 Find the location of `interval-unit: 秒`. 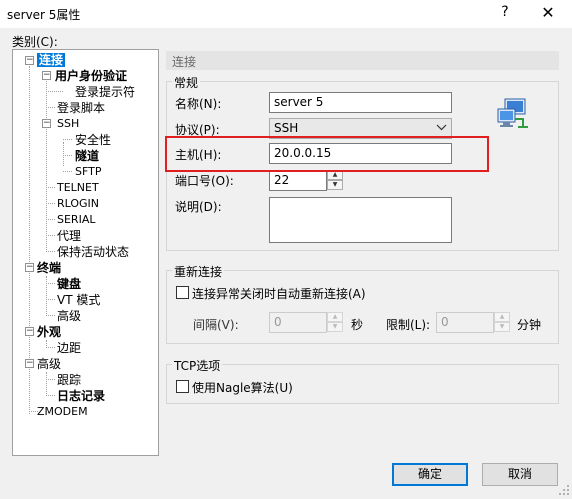

interval-unit: 秒 is located at coordinates (357, 325).